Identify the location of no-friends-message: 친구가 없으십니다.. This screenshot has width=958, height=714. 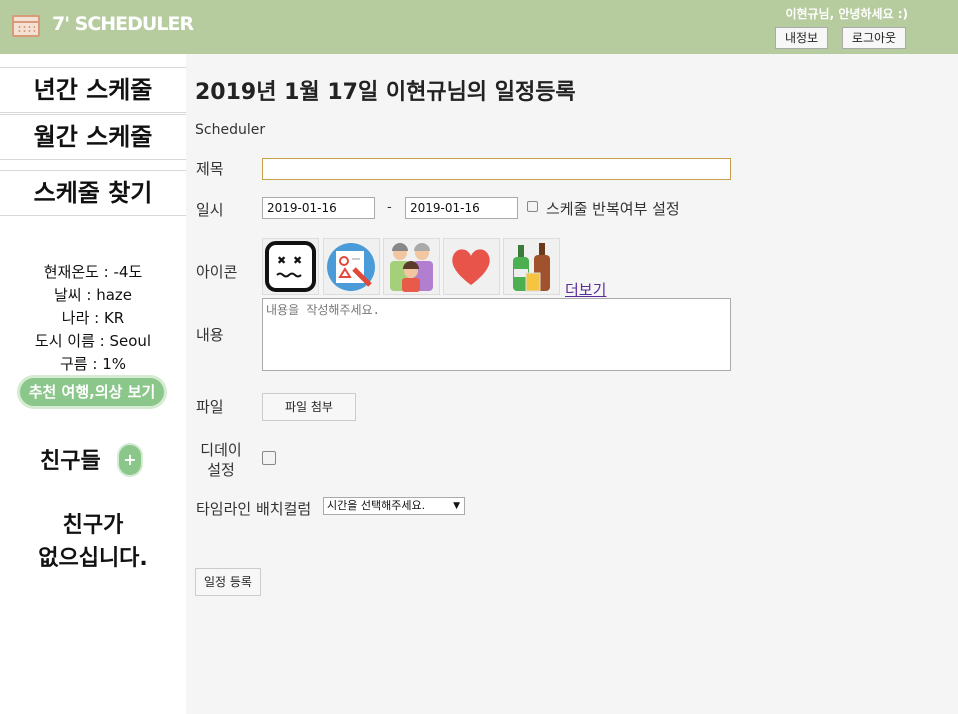
(93, 542).